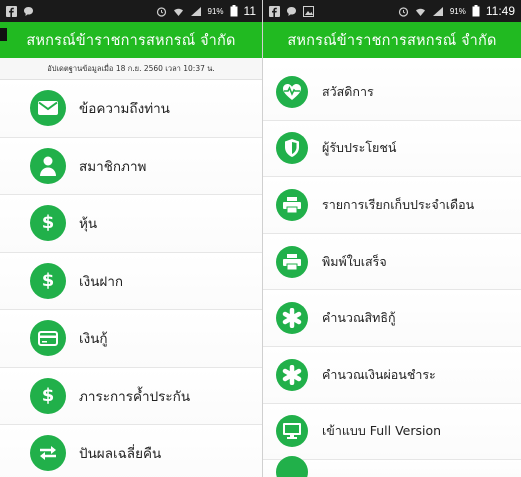 This screenshot has width=521, height=477. I want to click on menu-item-monthly-billing: รายการเรียกเก็บประจำเดือน, so click(392, 205).